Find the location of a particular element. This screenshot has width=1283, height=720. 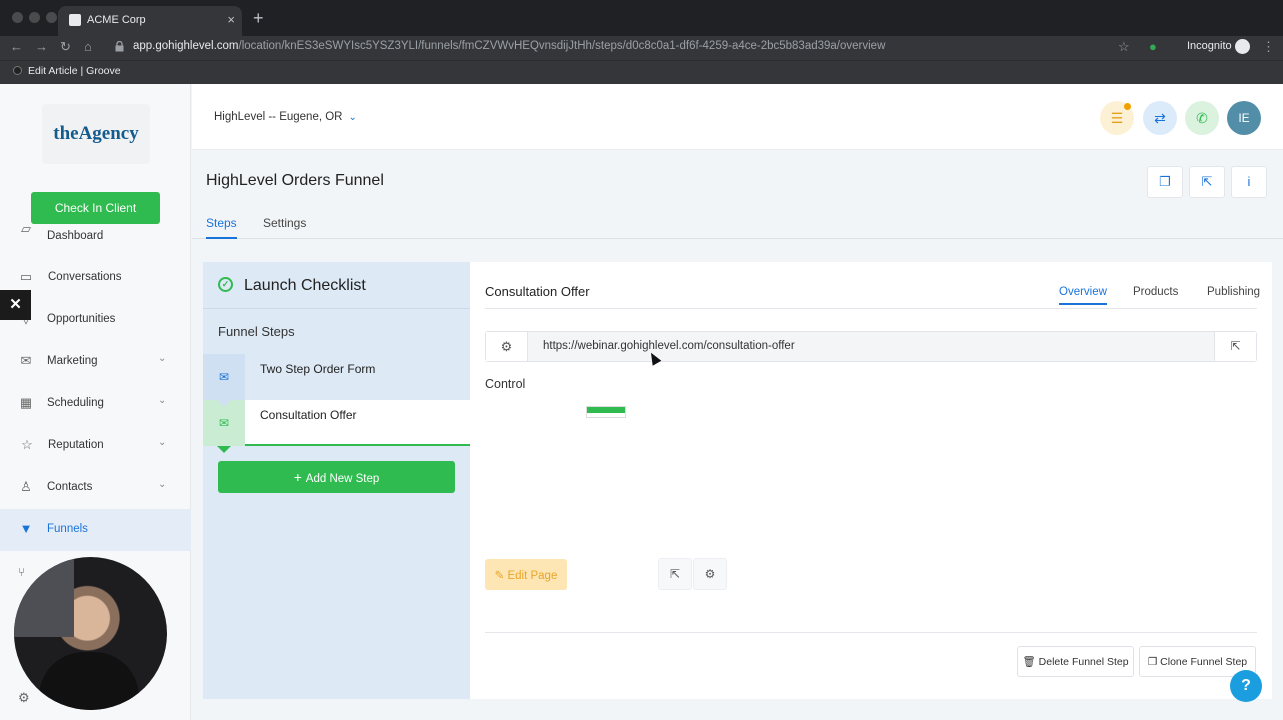

location-switcher: HighLevel -- Eugene, OR ⌄ is located at coordinates (285, 117).